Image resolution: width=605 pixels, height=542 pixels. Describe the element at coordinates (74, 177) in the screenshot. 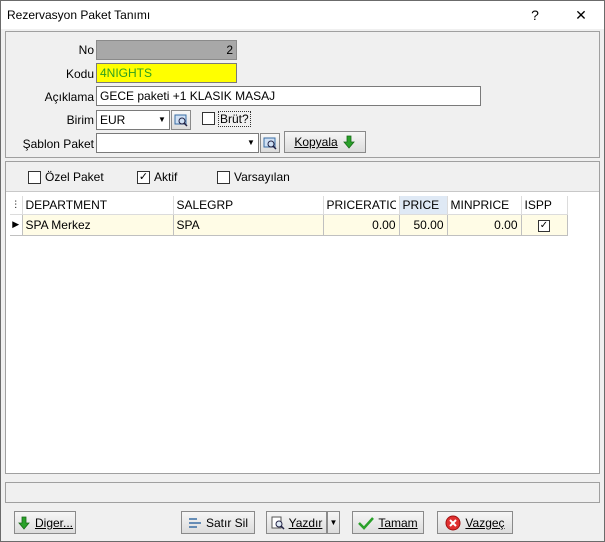

I see `ozel-paket-label: Özel Paket` at that location.